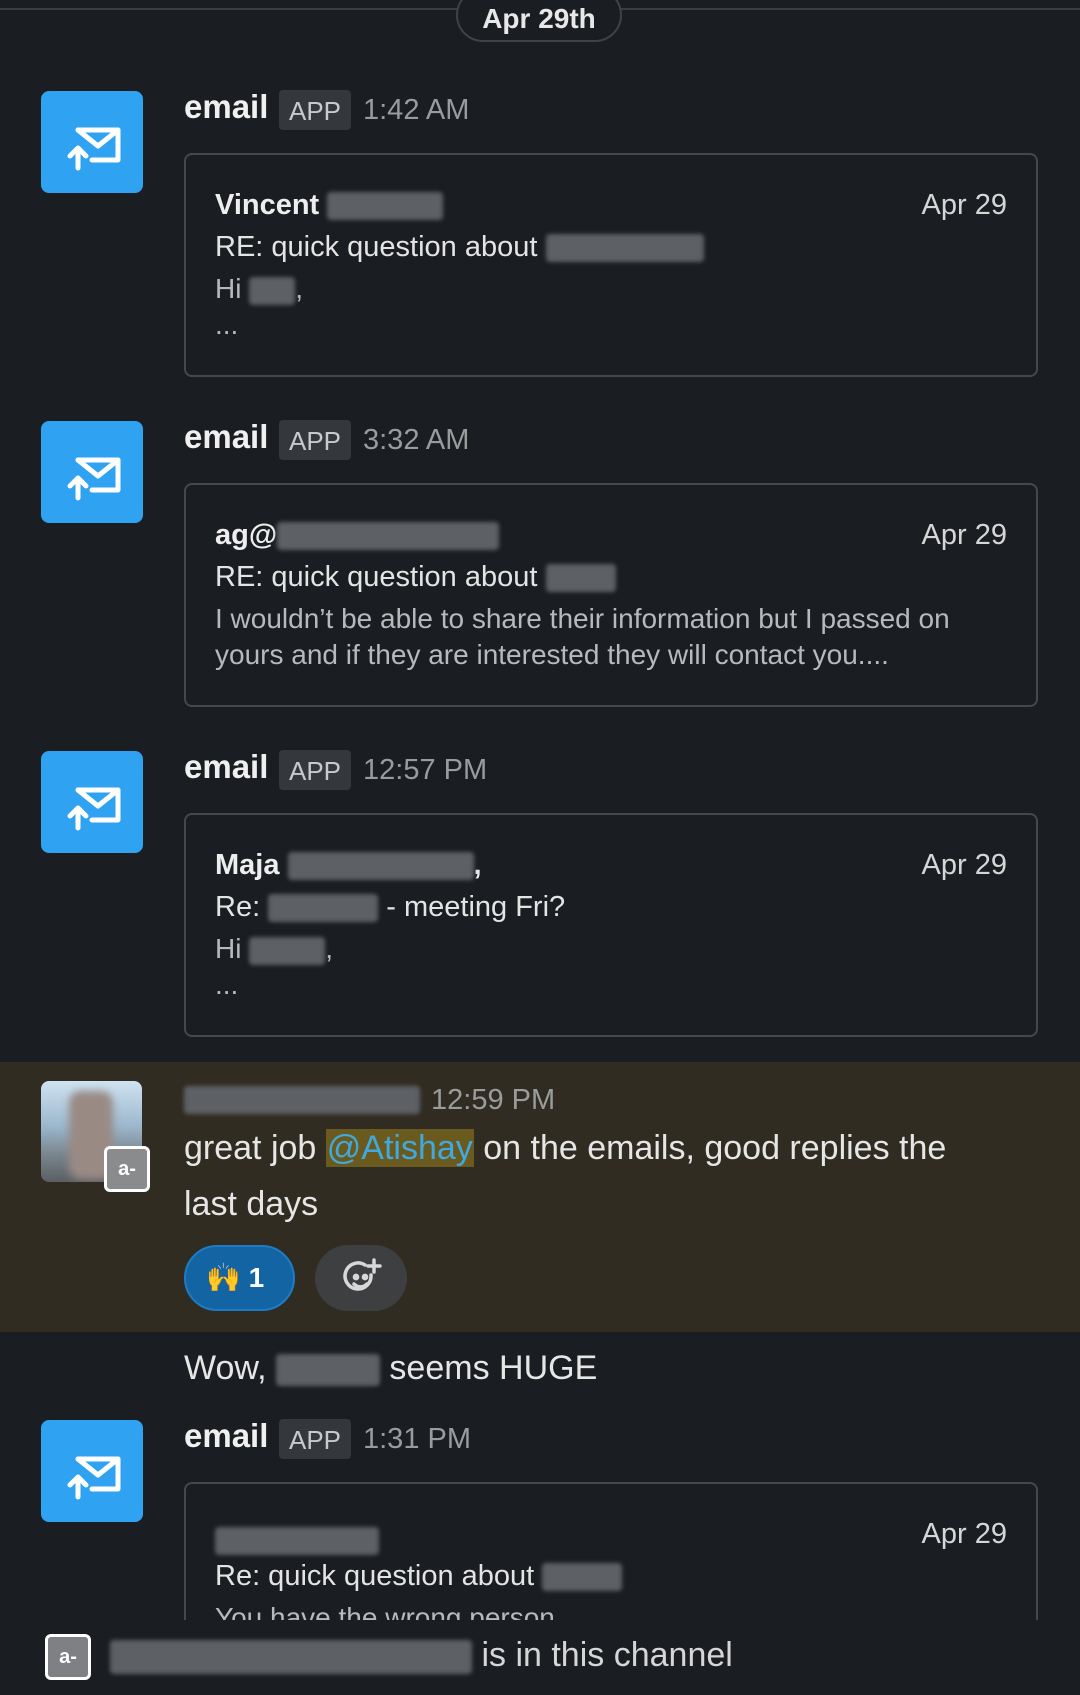 The height and width of the screenshot is (1695, 1080). I want to click on email-from, so click(297, 1540).